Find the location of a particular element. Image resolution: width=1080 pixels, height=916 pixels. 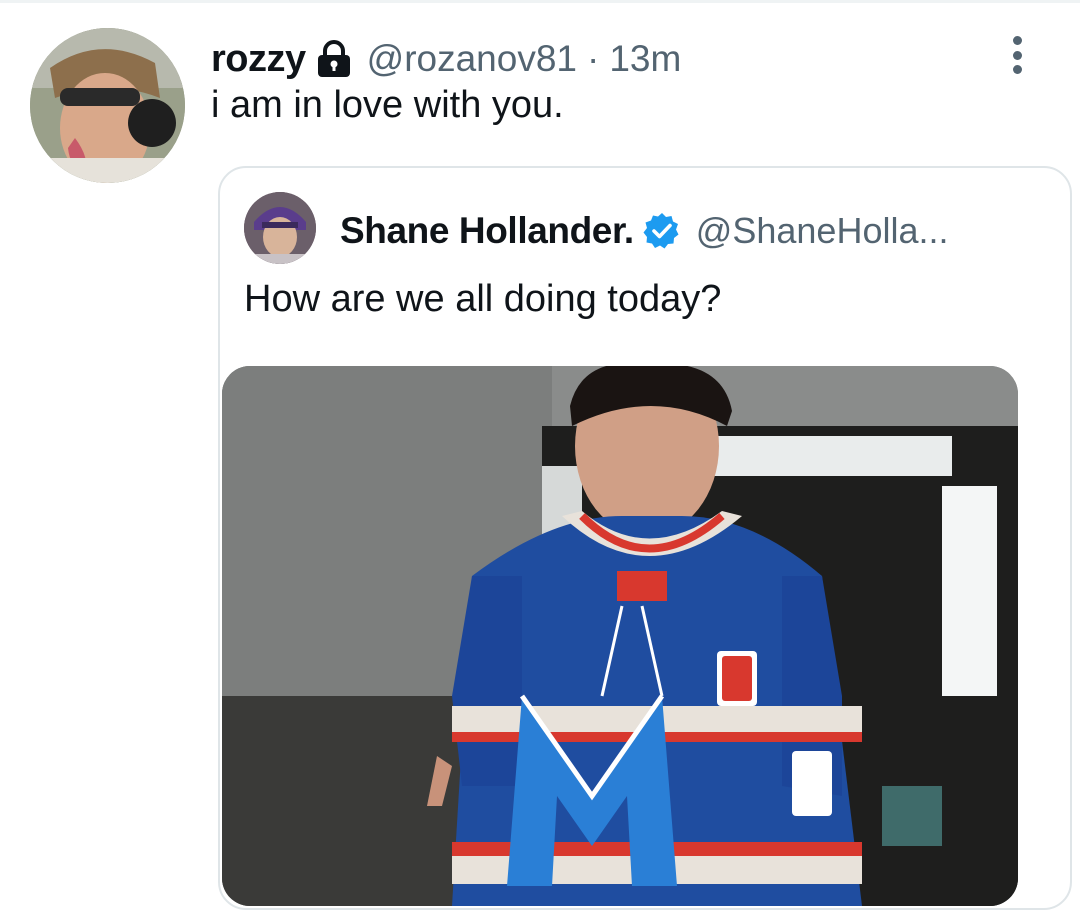

author-avatar is located at coordinates (107, 105).